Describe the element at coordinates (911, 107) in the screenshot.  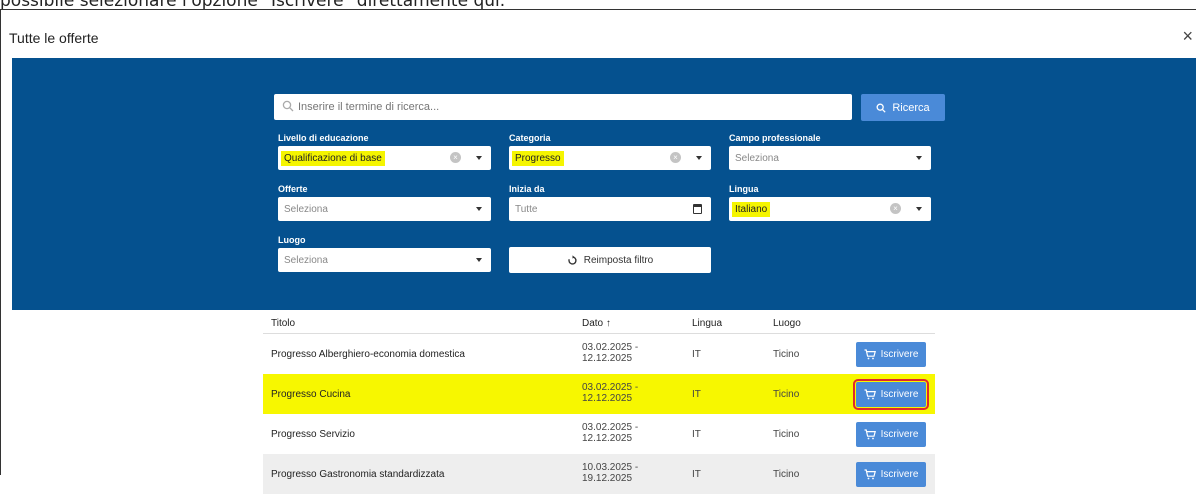
I see `search-button-label: Ricerca` at that location.